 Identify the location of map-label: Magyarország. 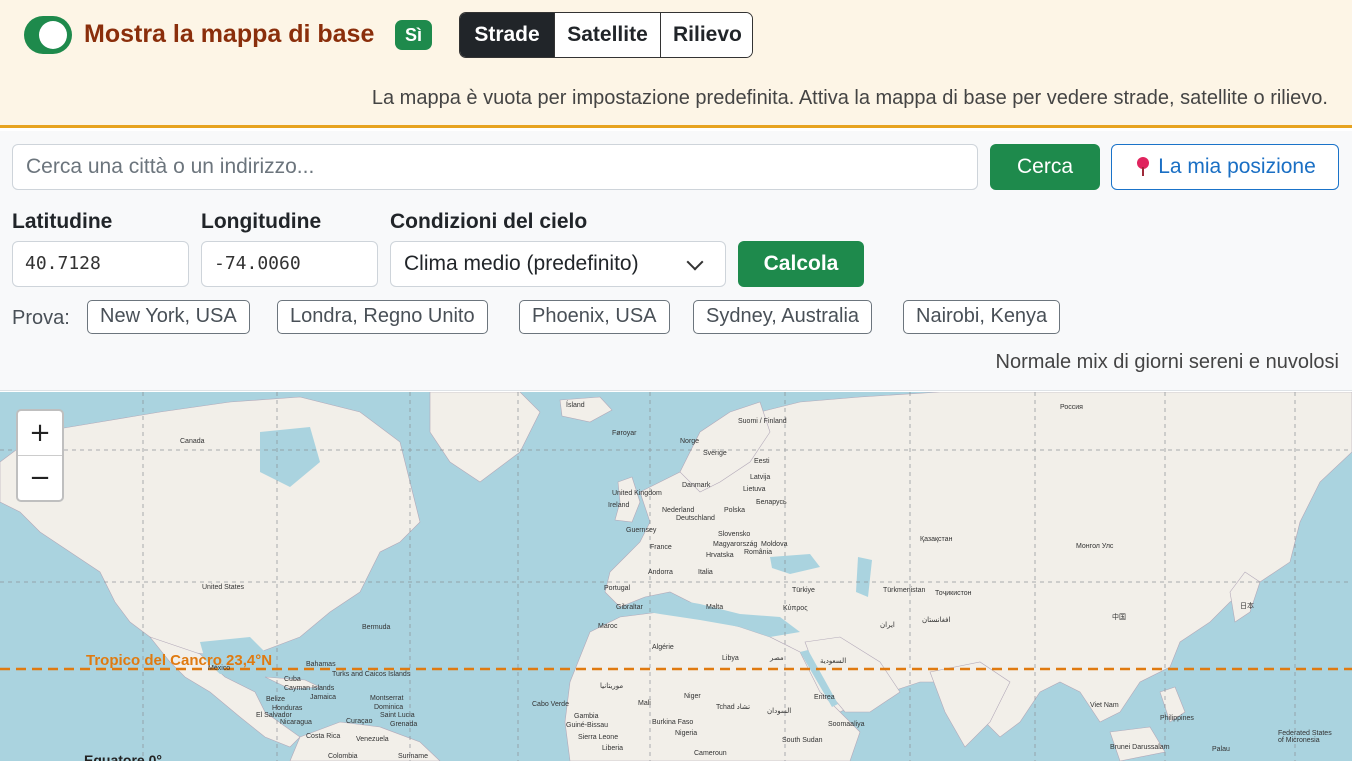
(735, 544).